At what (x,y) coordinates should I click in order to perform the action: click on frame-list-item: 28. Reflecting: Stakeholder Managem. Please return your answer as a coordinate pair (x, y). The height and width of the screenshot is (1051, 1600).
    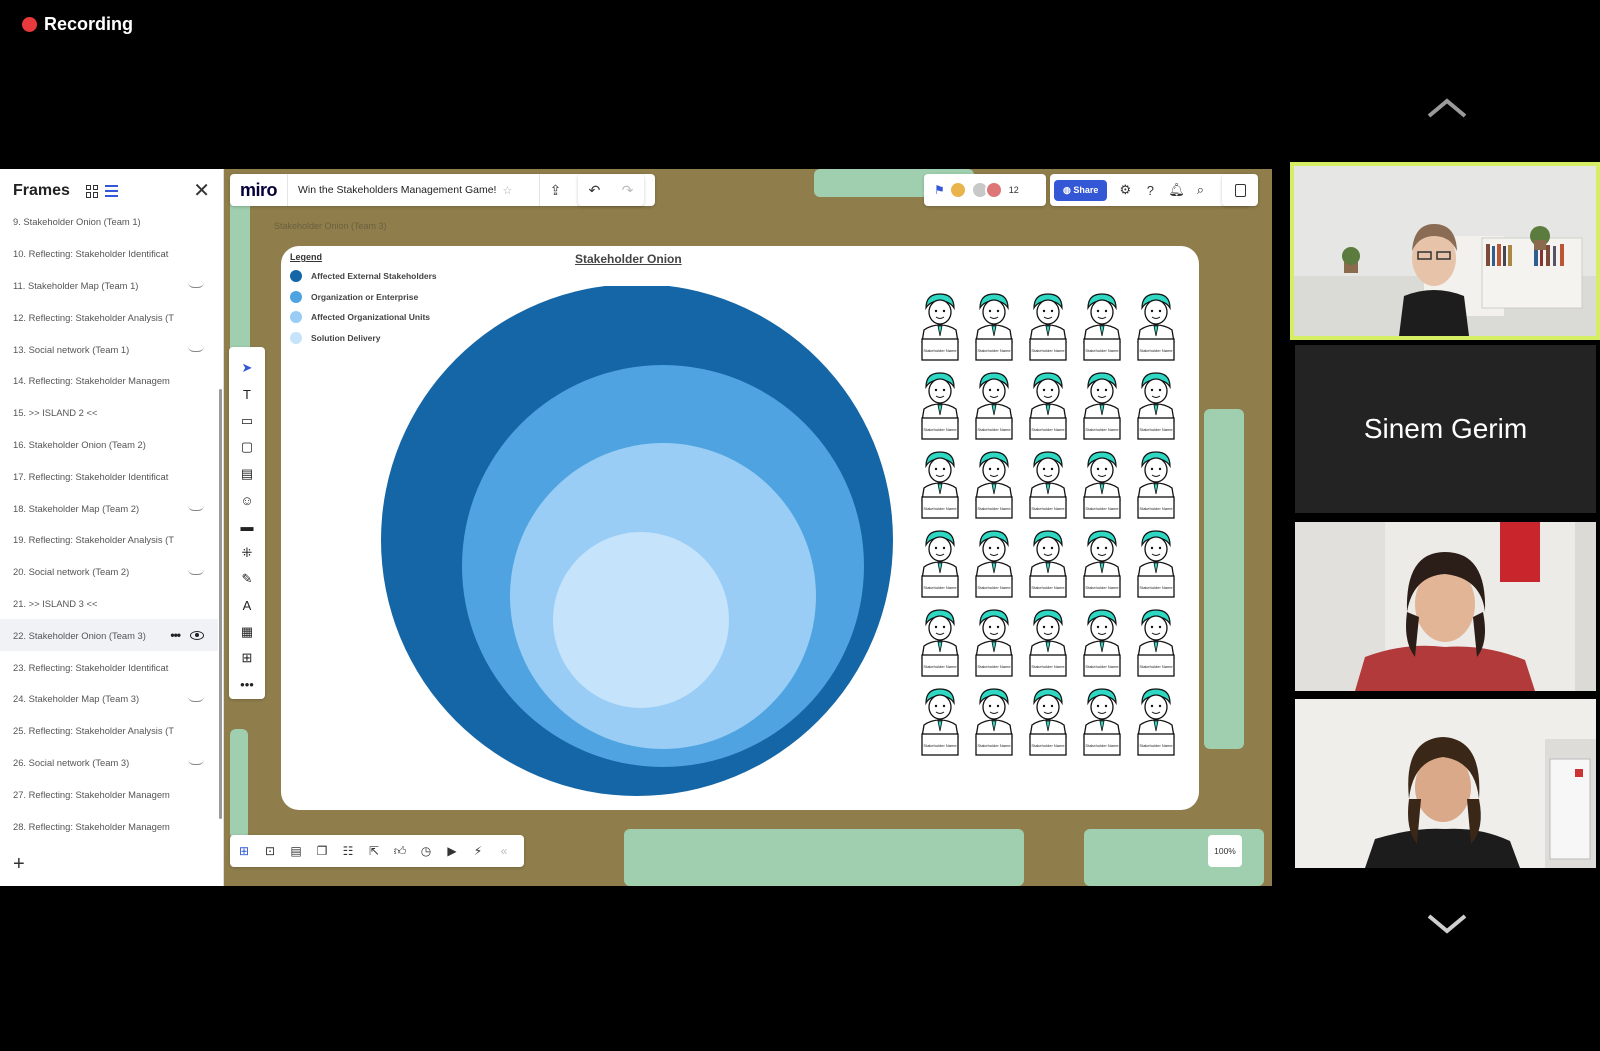
    Looking at the image, I should click on (109, 826).